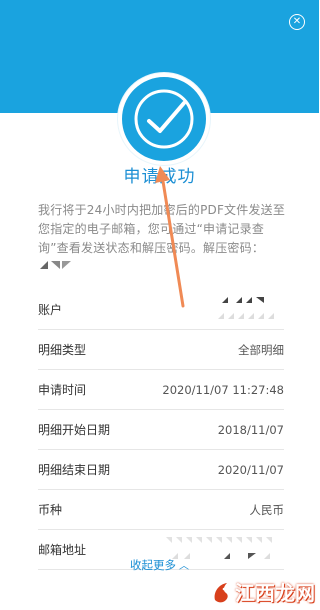  I want to click on chevron-up-icon: ︿, so click(184, 566).